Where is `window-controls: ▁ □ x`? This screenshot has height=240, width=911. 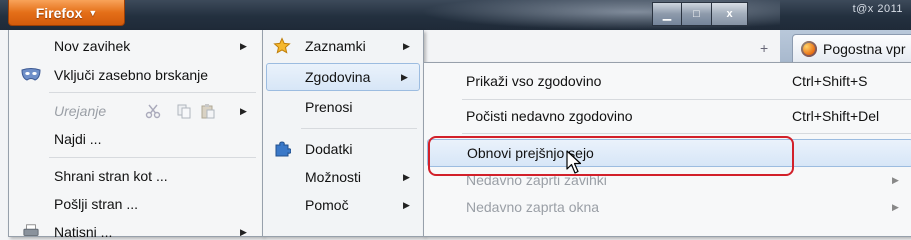 window-controls: ▁ □ x is located at coordinates (700, 14).